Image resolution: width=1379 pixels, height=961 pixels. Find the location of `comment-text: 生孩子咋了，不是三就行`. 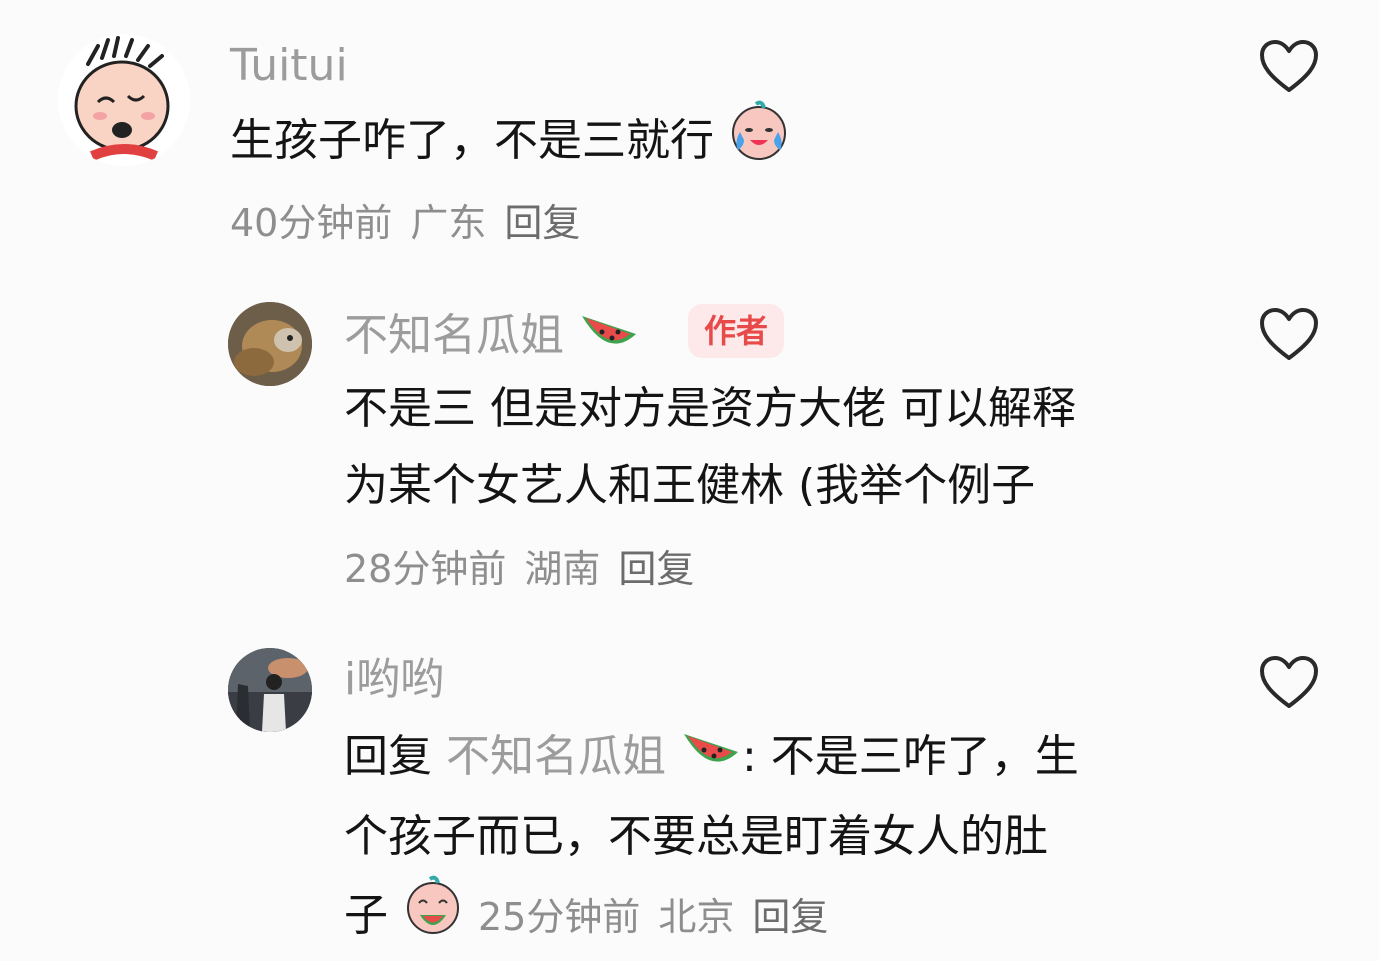

comment-text: 生孩子咋了，不是三就行 is located at coordinates (510, 143).